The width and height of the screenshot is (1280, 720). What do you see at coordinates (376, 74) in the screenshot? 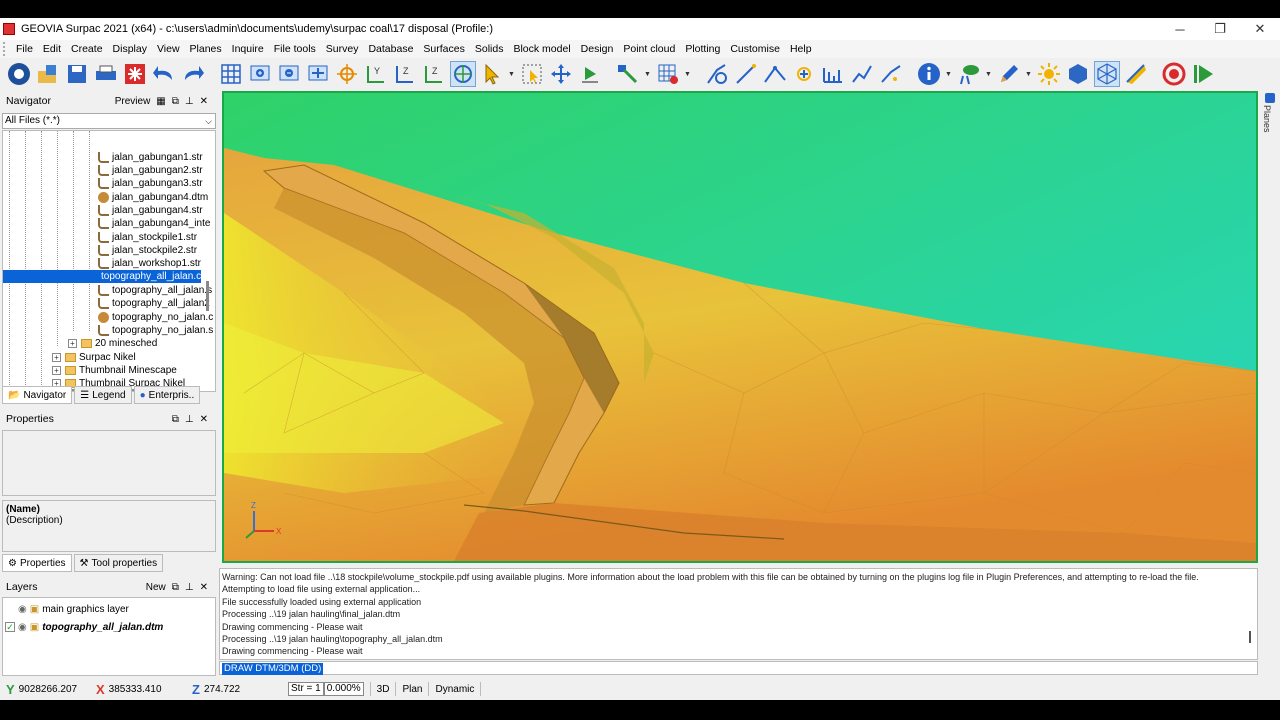
I see `view-xy-icon: Y` at bounding box center [376, 74].